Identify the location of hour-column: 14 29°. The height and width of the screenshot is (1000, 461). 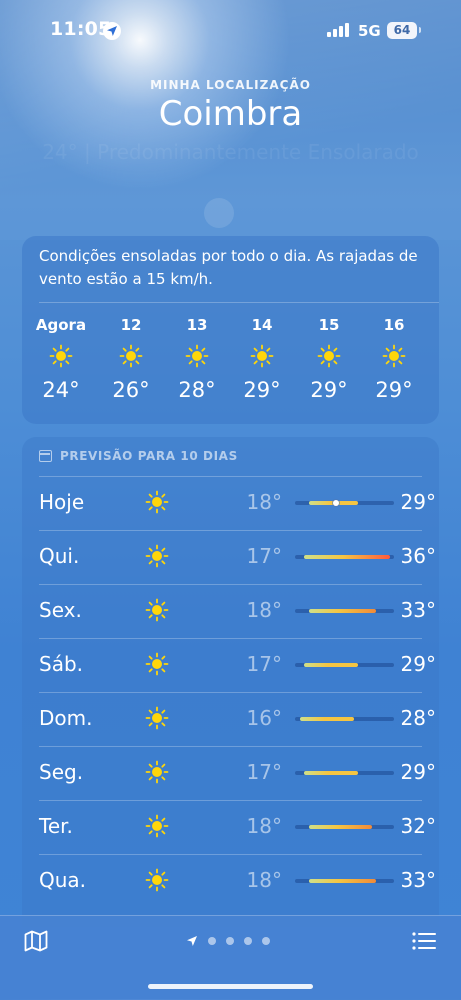
(262, 359).